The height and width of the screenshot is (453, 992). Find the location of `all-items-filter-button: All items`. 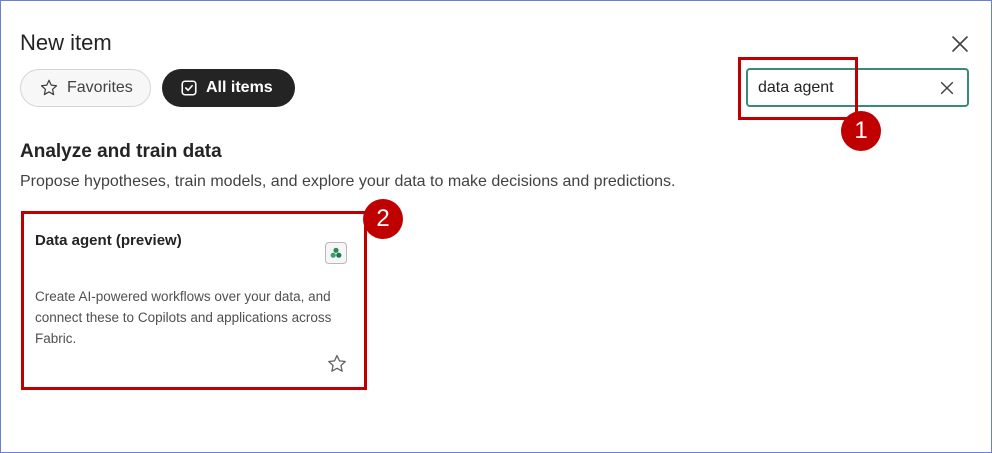

all-items-filter-button: All items is located at coordinates (228, 88).